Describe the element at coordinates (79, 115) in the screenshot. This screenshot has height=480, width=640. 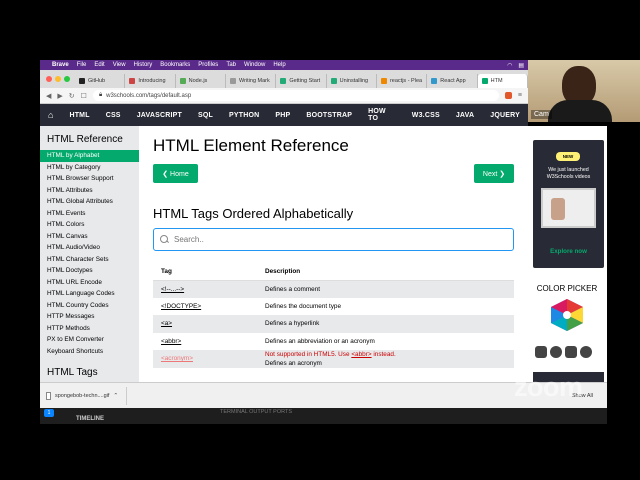
I see `nav-html: HTML` at that location.